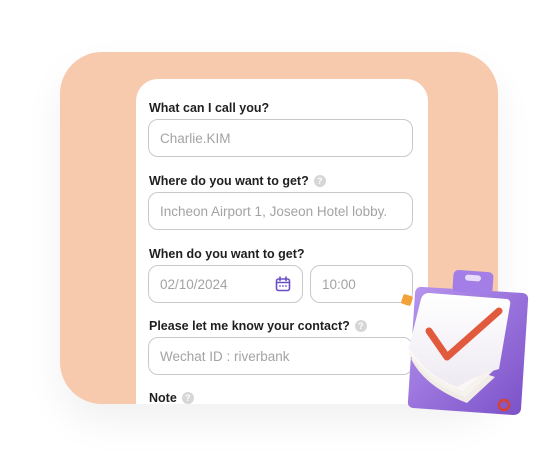 This screenshot has width=558, height=472. Describe the element at coordinates (280, 138) in the screenshot. I see `name-field: Charlie.KIM` at that location.